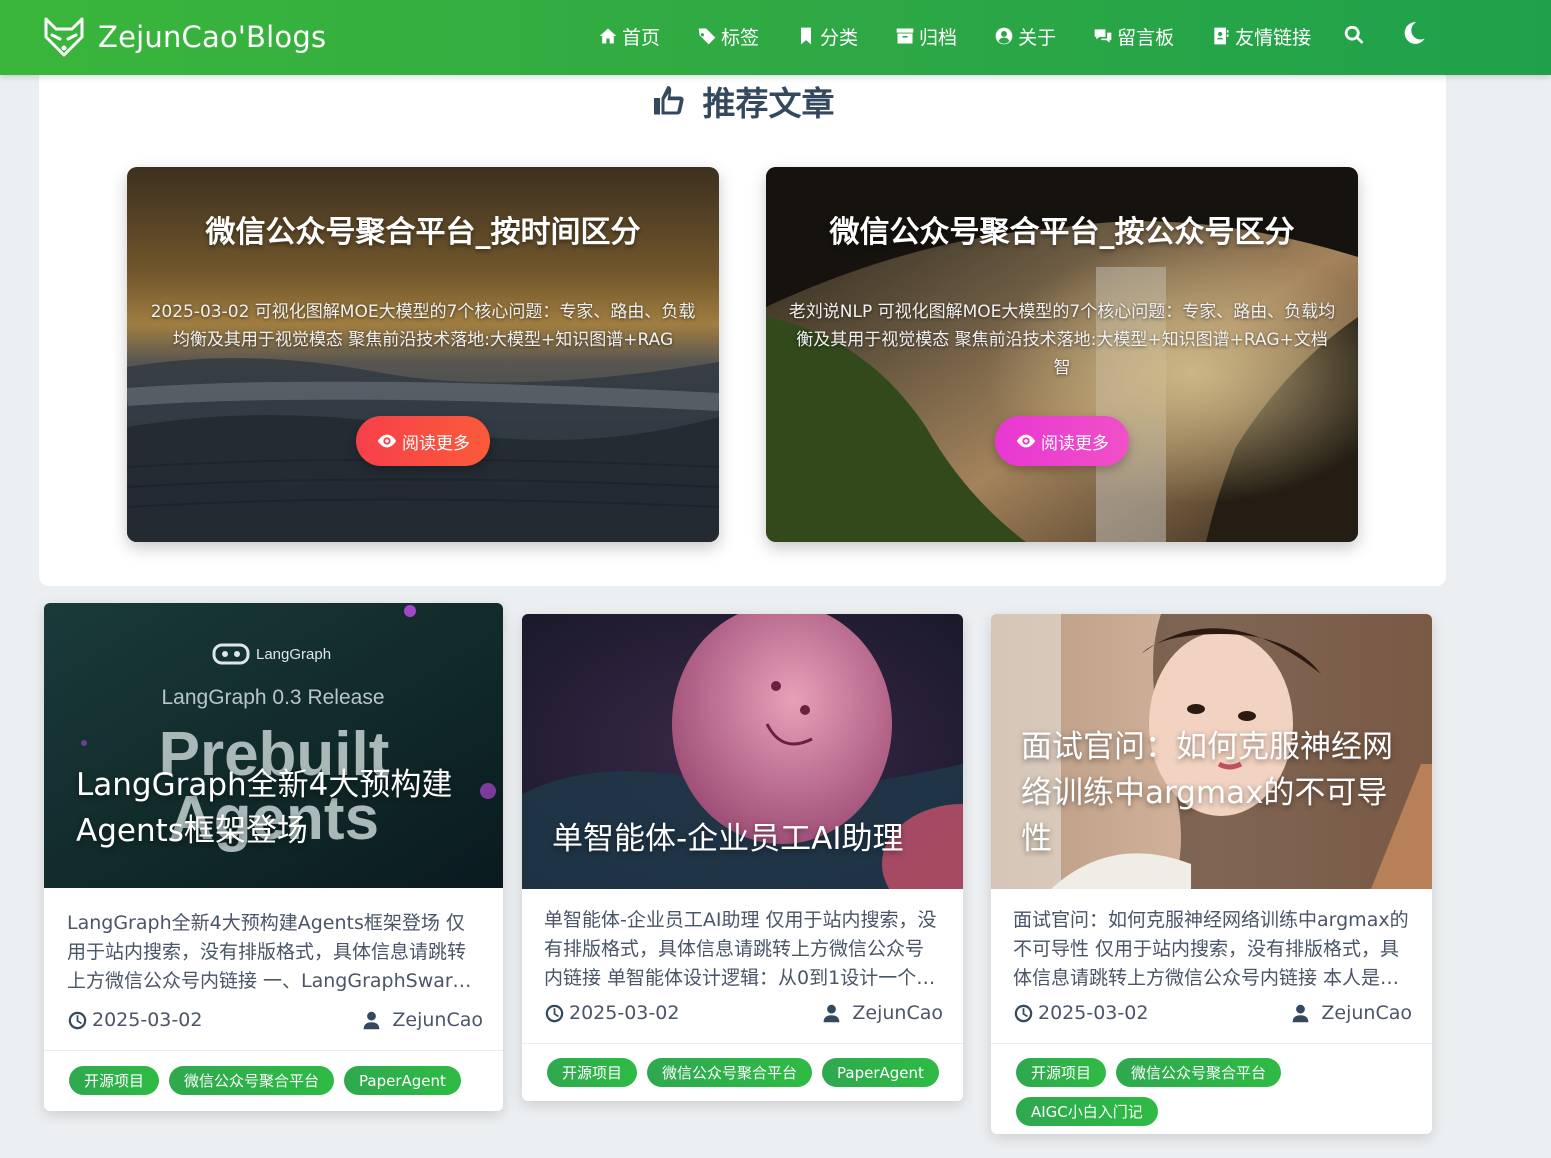 Image resolution: width=1551 pixels, height=1158 pixels. I want to click on theme-toggle-button, so click(1414, 35).